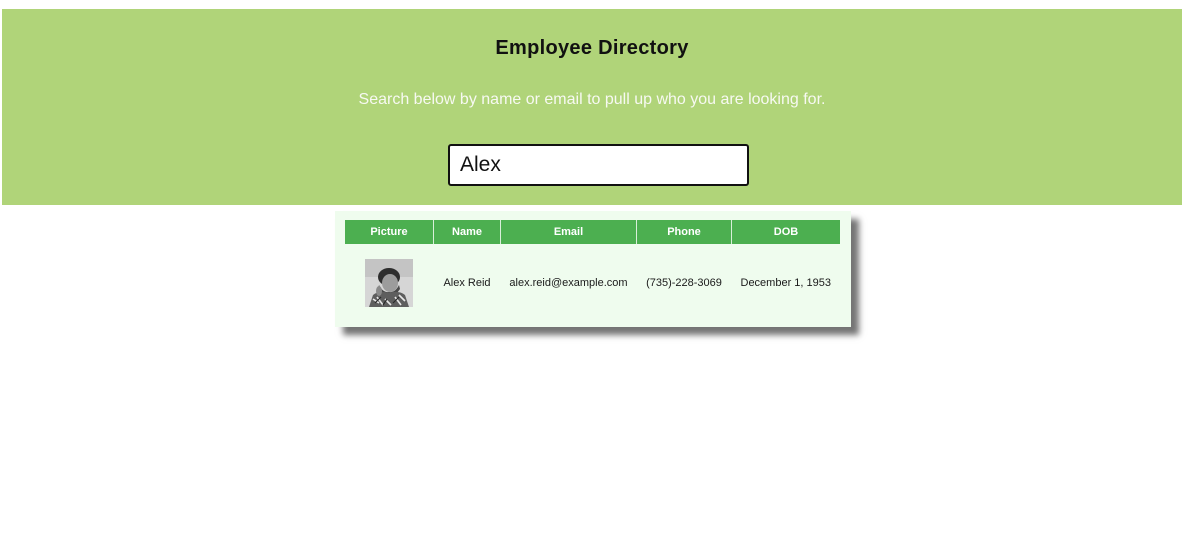 Image resolution: width=1187 pixels, height=533 pixels. I want to click on employee-picture-cell, so click(389, 283).